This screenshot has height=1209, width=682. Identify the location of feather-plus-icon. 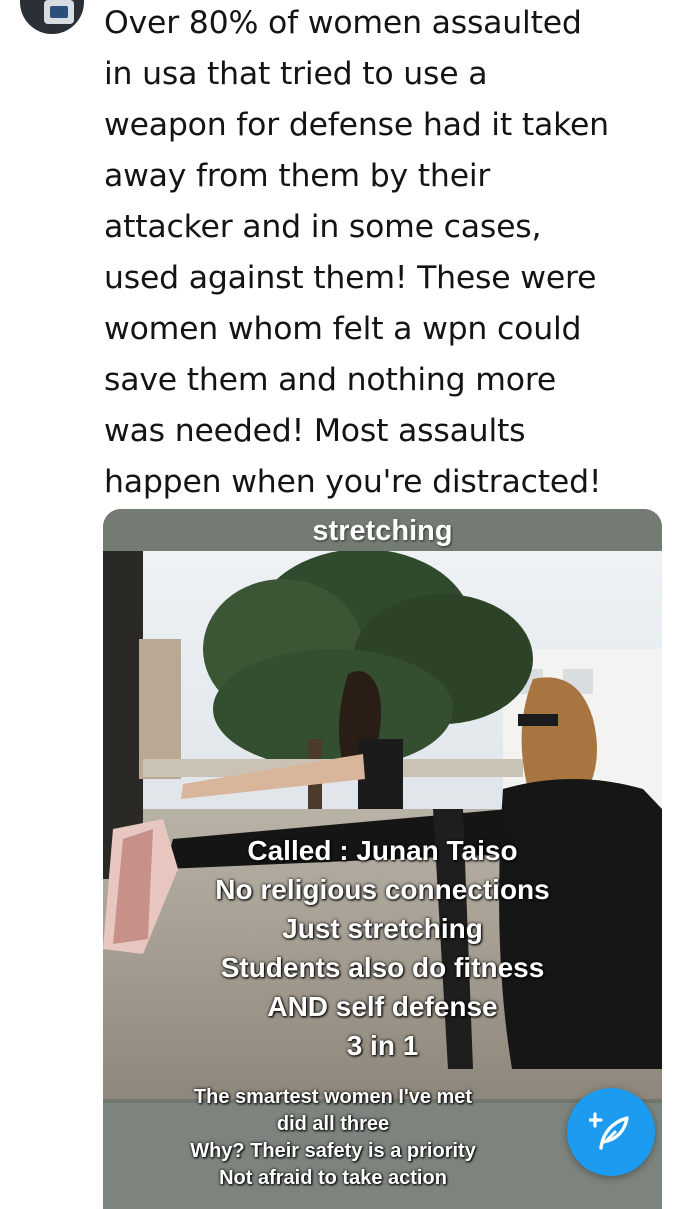
(609, 1131).